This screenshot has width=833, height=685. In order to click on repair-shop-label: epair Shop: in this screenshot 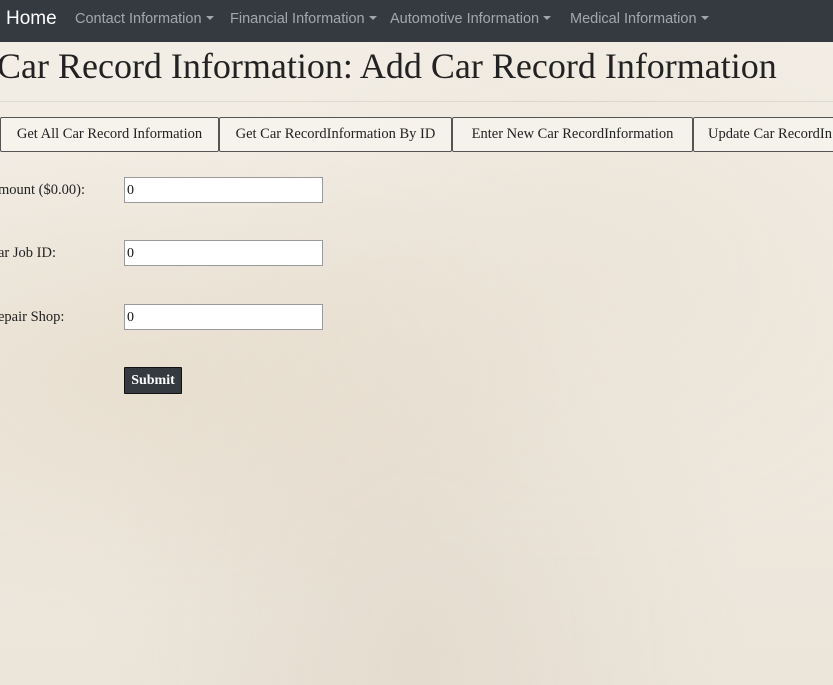, I will do `click(32, 317)`.